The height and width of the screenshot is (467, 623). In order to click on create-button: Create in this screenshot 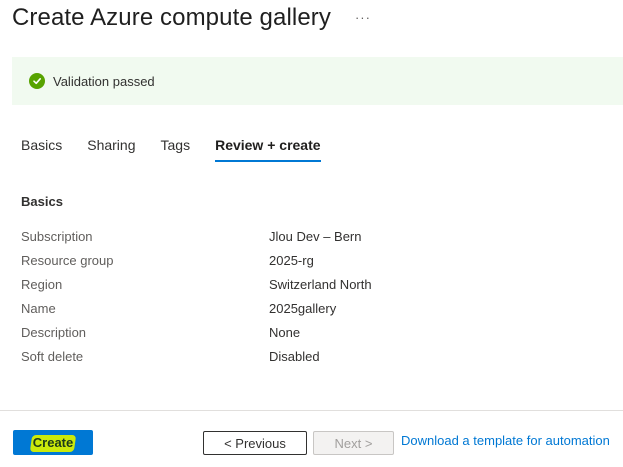, I will do `click(53, 442)`.